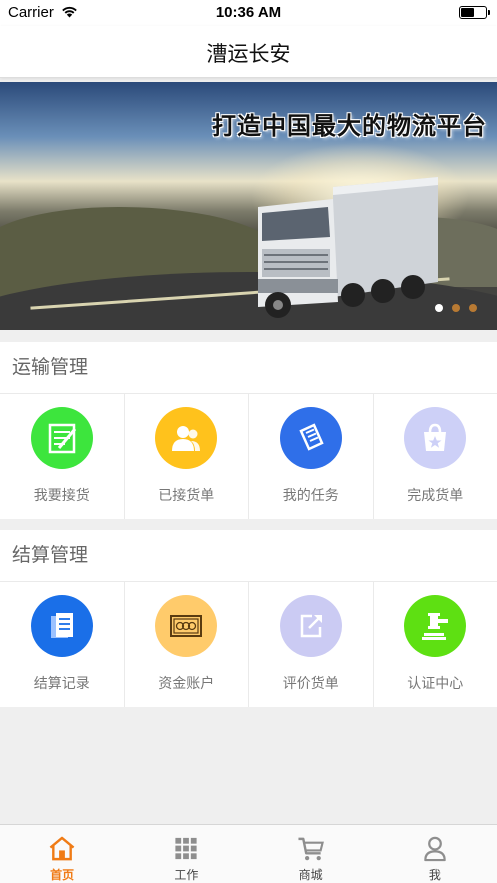 The height and width of the screenshot is (883, 497). I want to click on section-title: 结算管理, so click(248, 556).